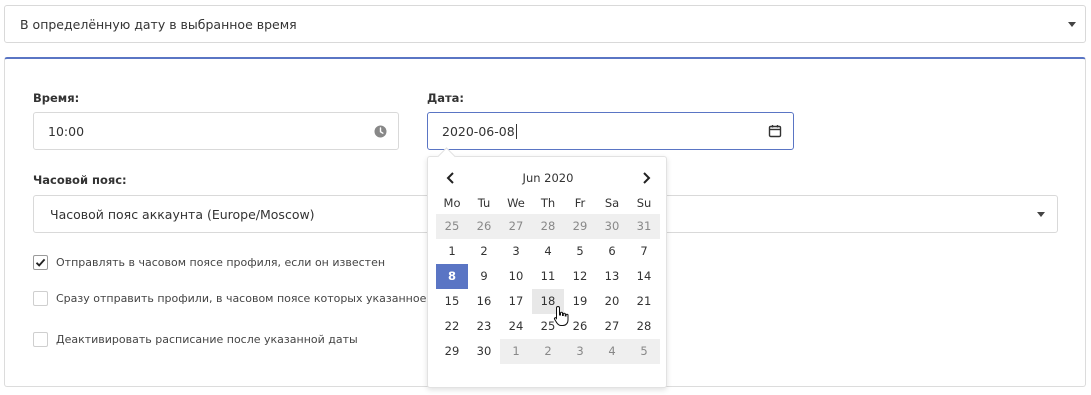  Describe the element at coordinates (158, 24) in the screenshot. I see `schedule-mode-value: В определённую дату в выбранное время` at that location.